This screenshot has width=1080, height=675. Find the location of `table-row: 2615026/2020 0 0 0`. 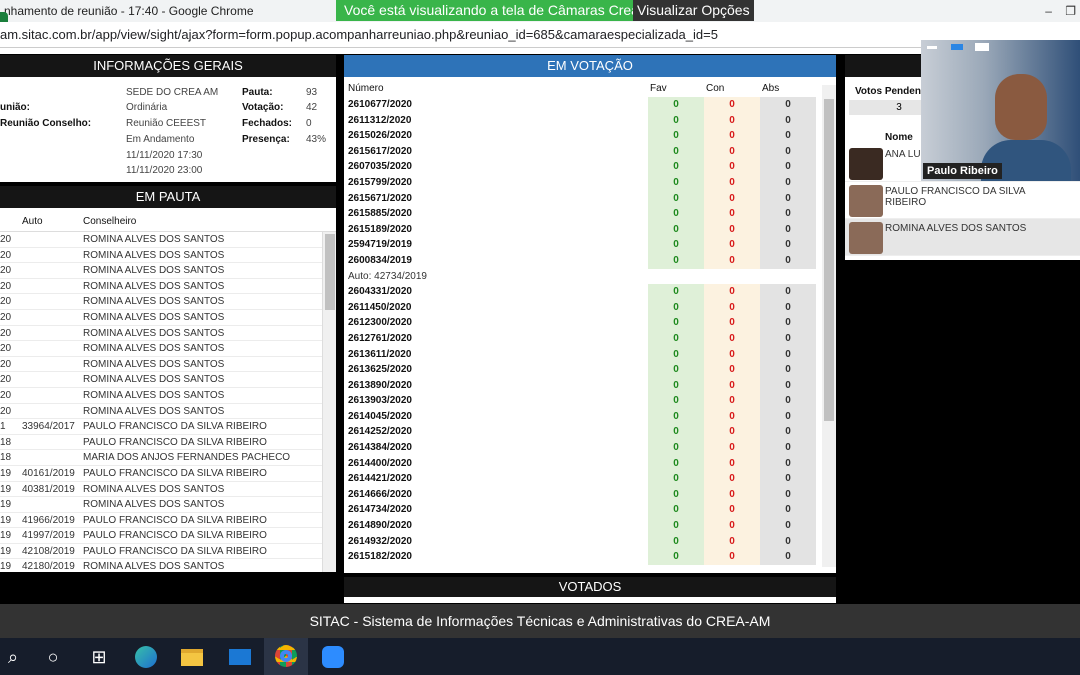

table-row: 2615026/2020 0 0 0 is located at coordinates (590, 136).